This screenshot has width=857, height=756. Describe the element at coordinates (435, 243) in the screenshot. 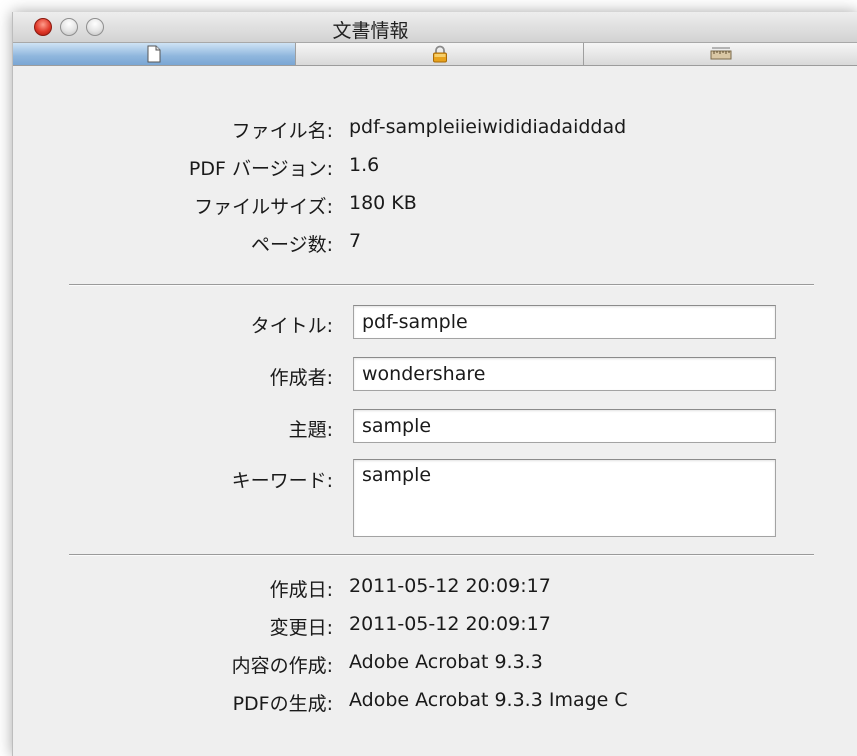

I see `page-count-row: ページ数: 7` at that location.